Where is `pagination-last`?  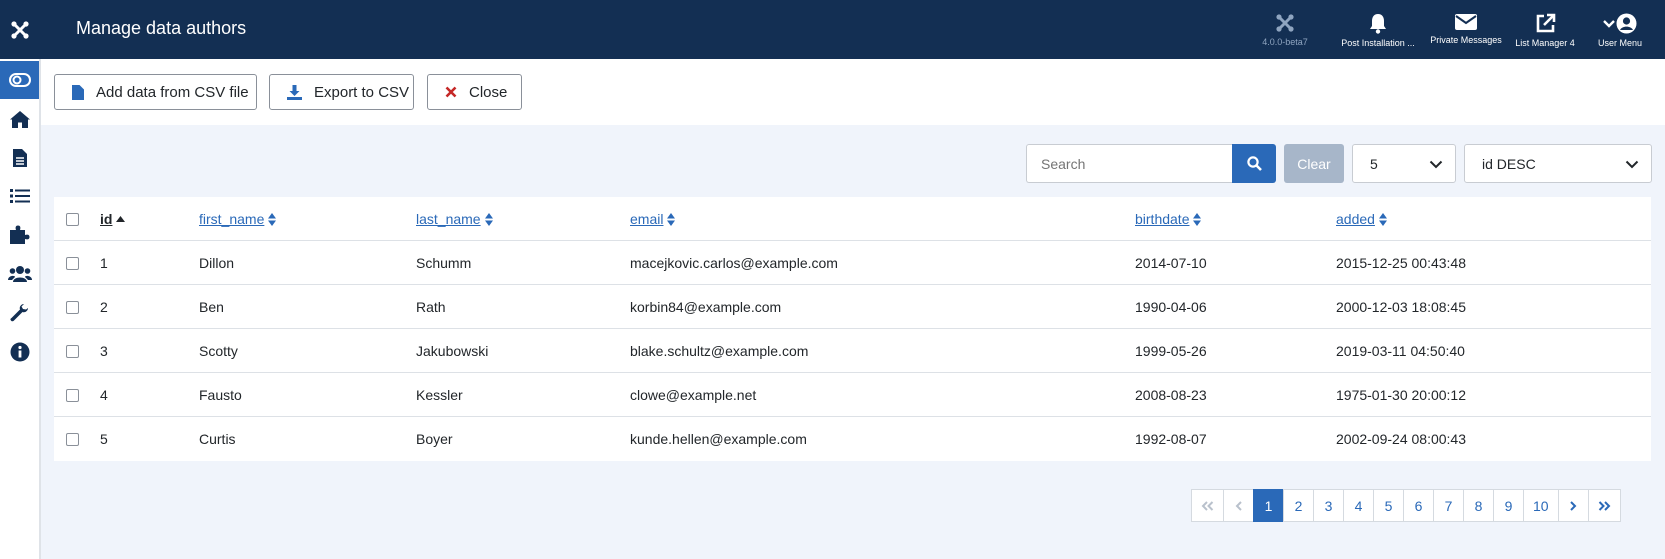 pagination-last is located at coordinates (1604, 505).